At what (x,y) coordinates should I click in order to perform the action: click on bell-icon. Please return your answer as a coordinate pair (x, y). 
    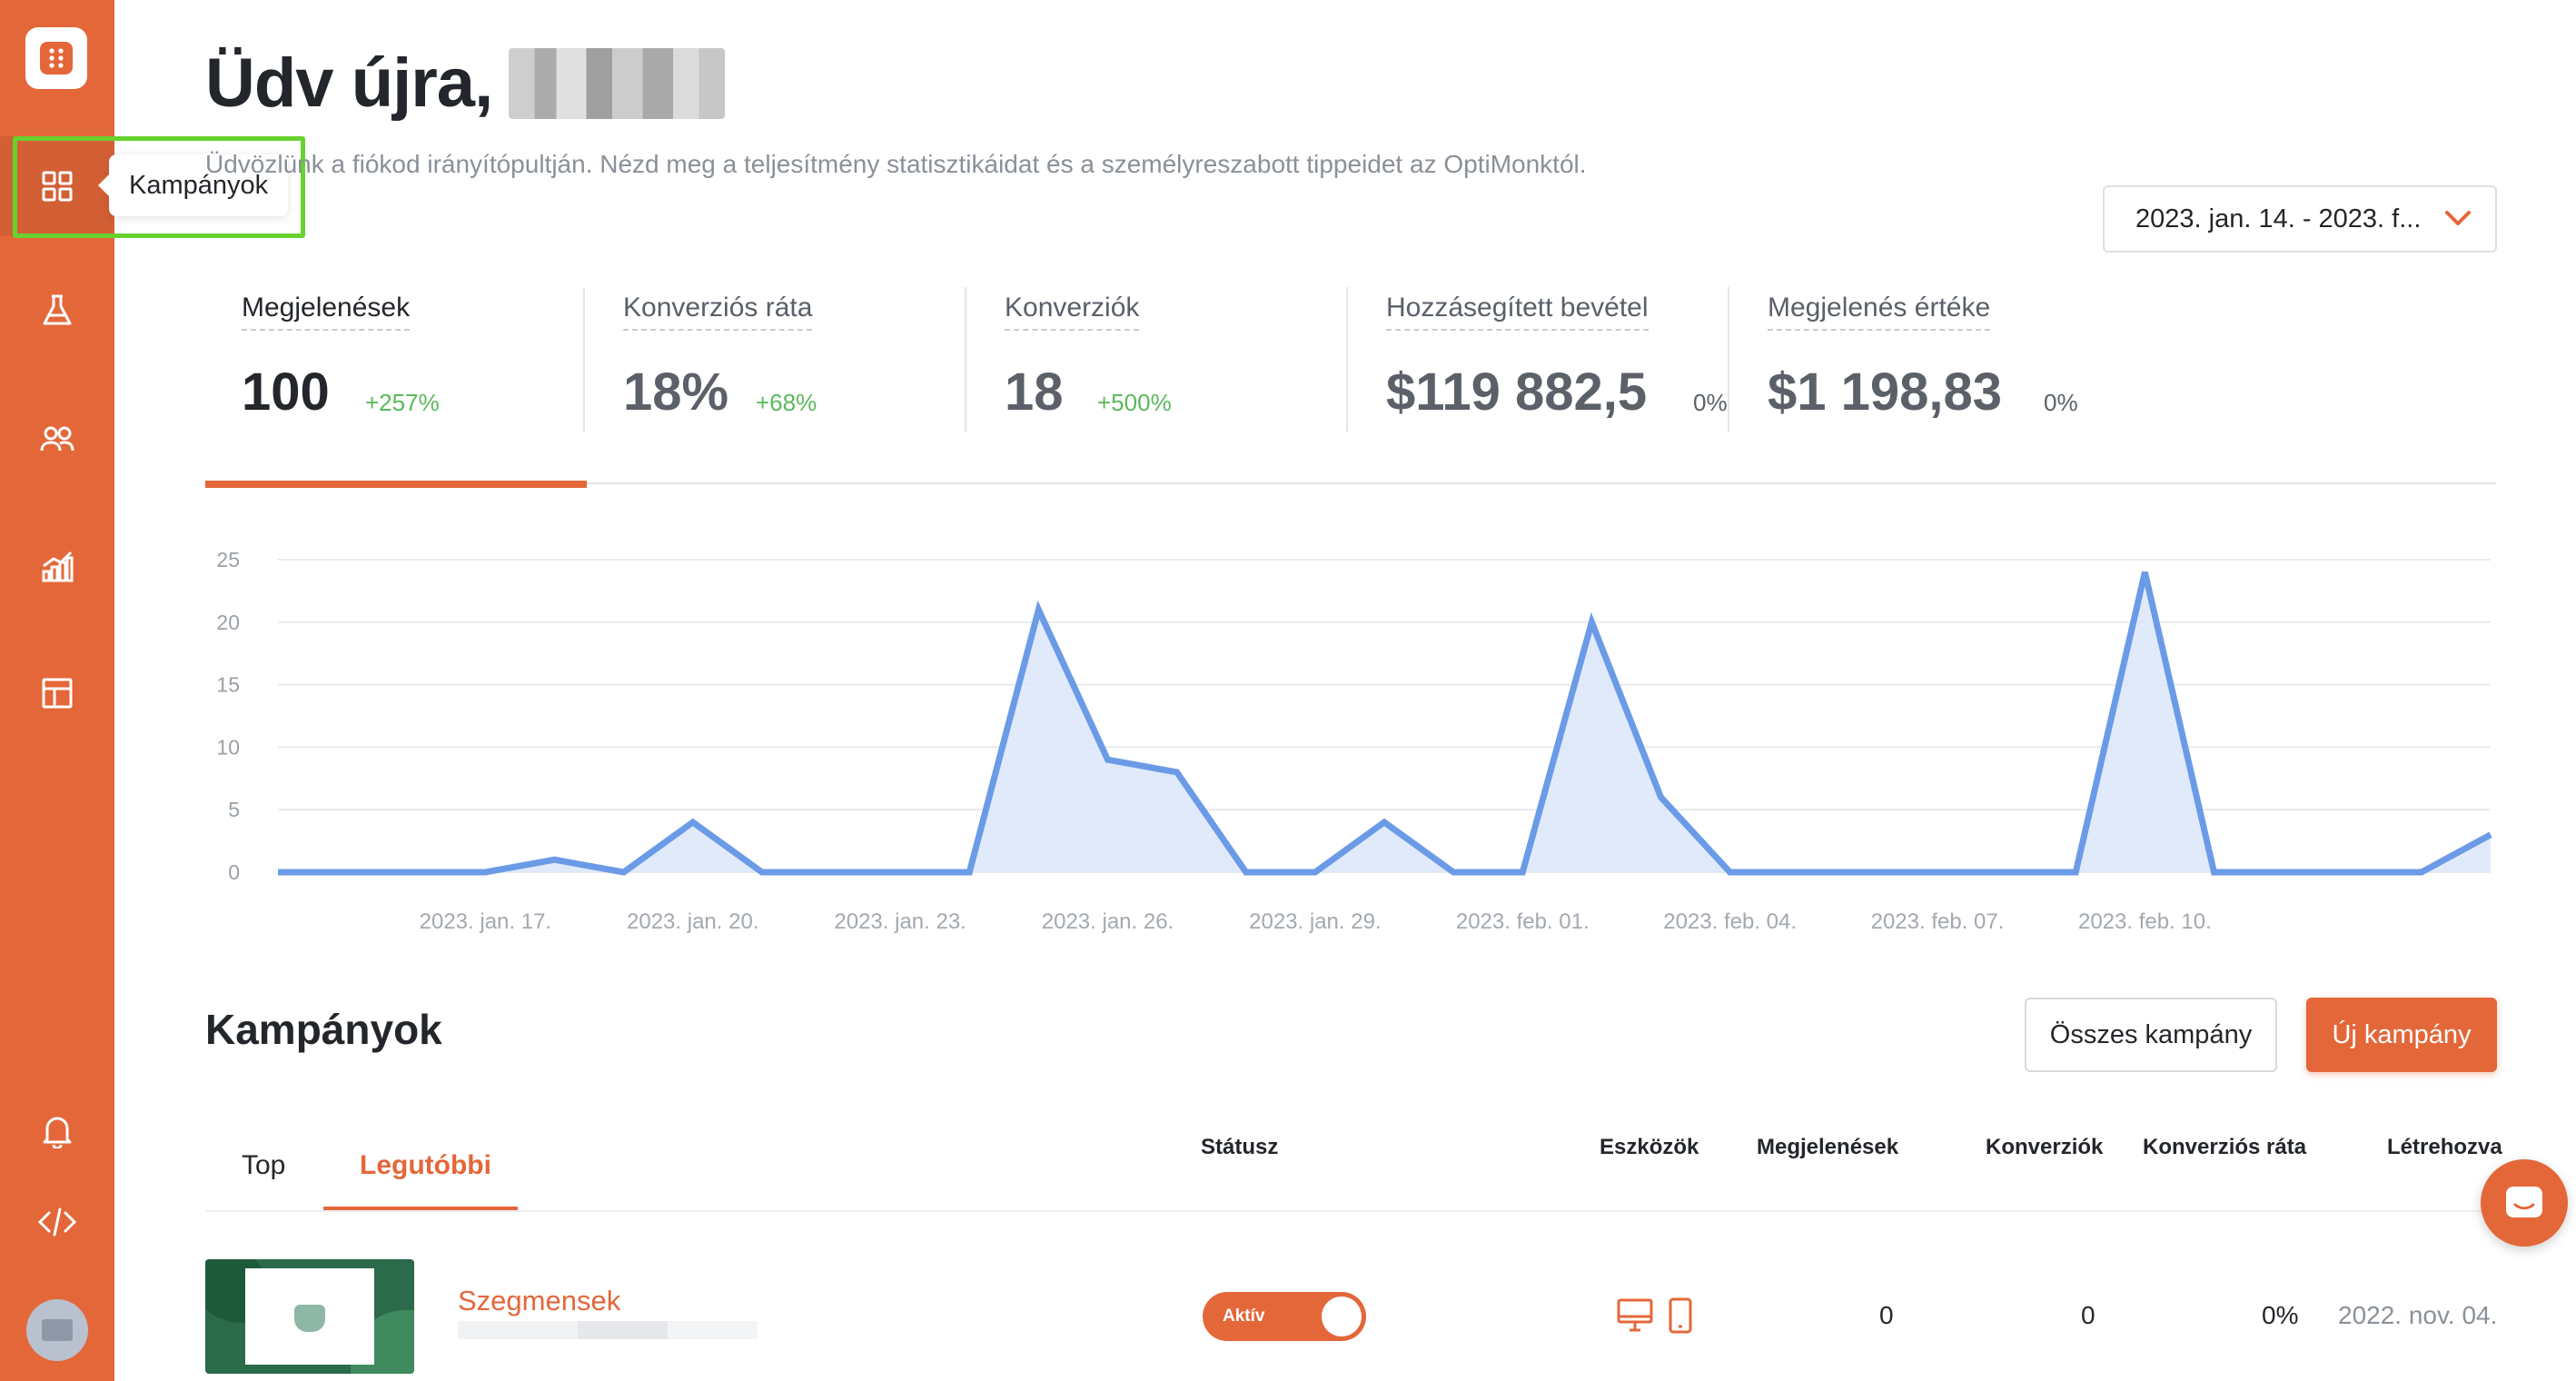
    Looking at the image, I should click on (57, 1132).